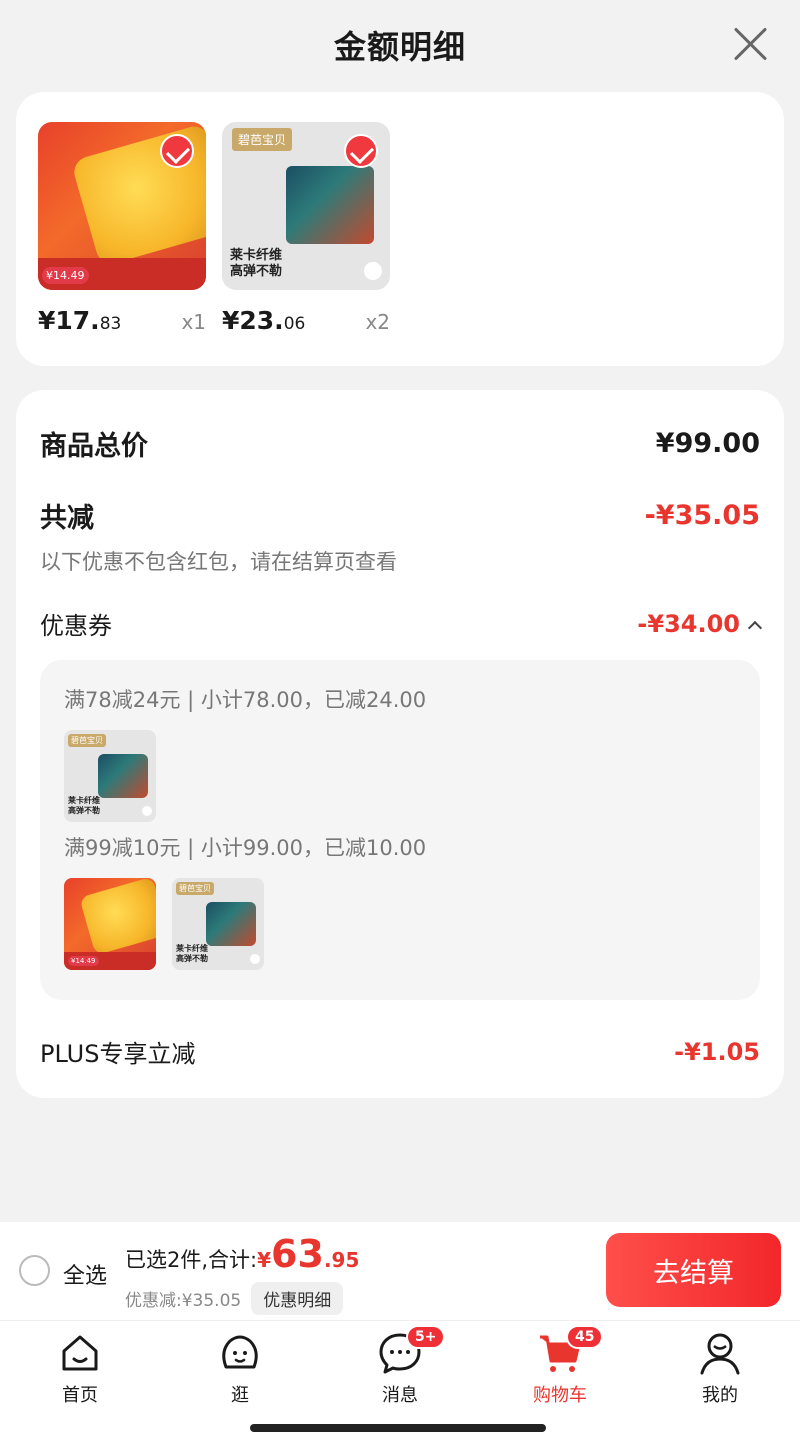  What do you see at coordinates (297, 1298) in the screenshot?
I see `discount-detail-button: 优惠明细` at bounding box center [297, 1298].